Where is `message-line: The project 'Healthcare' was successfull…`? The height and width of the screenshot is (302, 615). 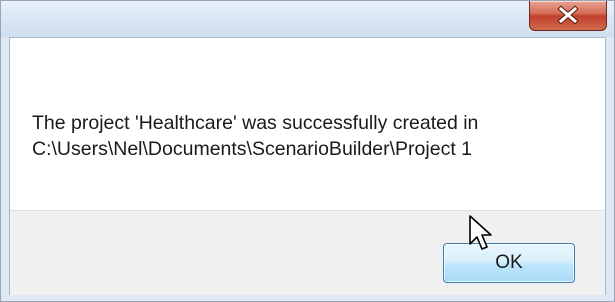
message-line: The project 'Healthcare' was successfull… is located at coordinates (255, 123).